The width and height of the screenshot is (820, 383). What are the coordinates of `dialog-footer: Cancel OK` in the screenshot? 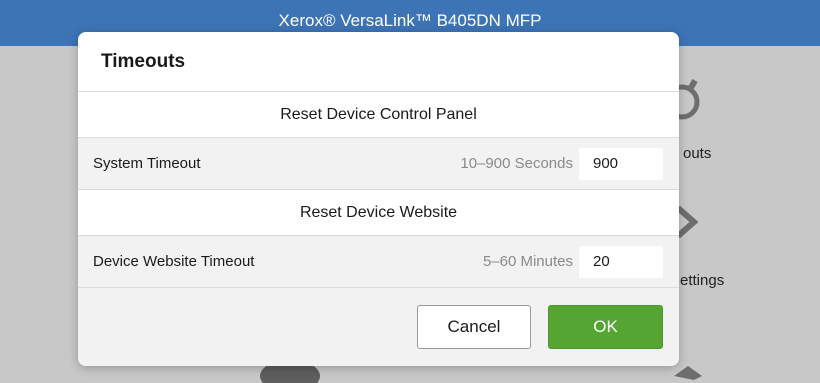 It's located at (378, 328).